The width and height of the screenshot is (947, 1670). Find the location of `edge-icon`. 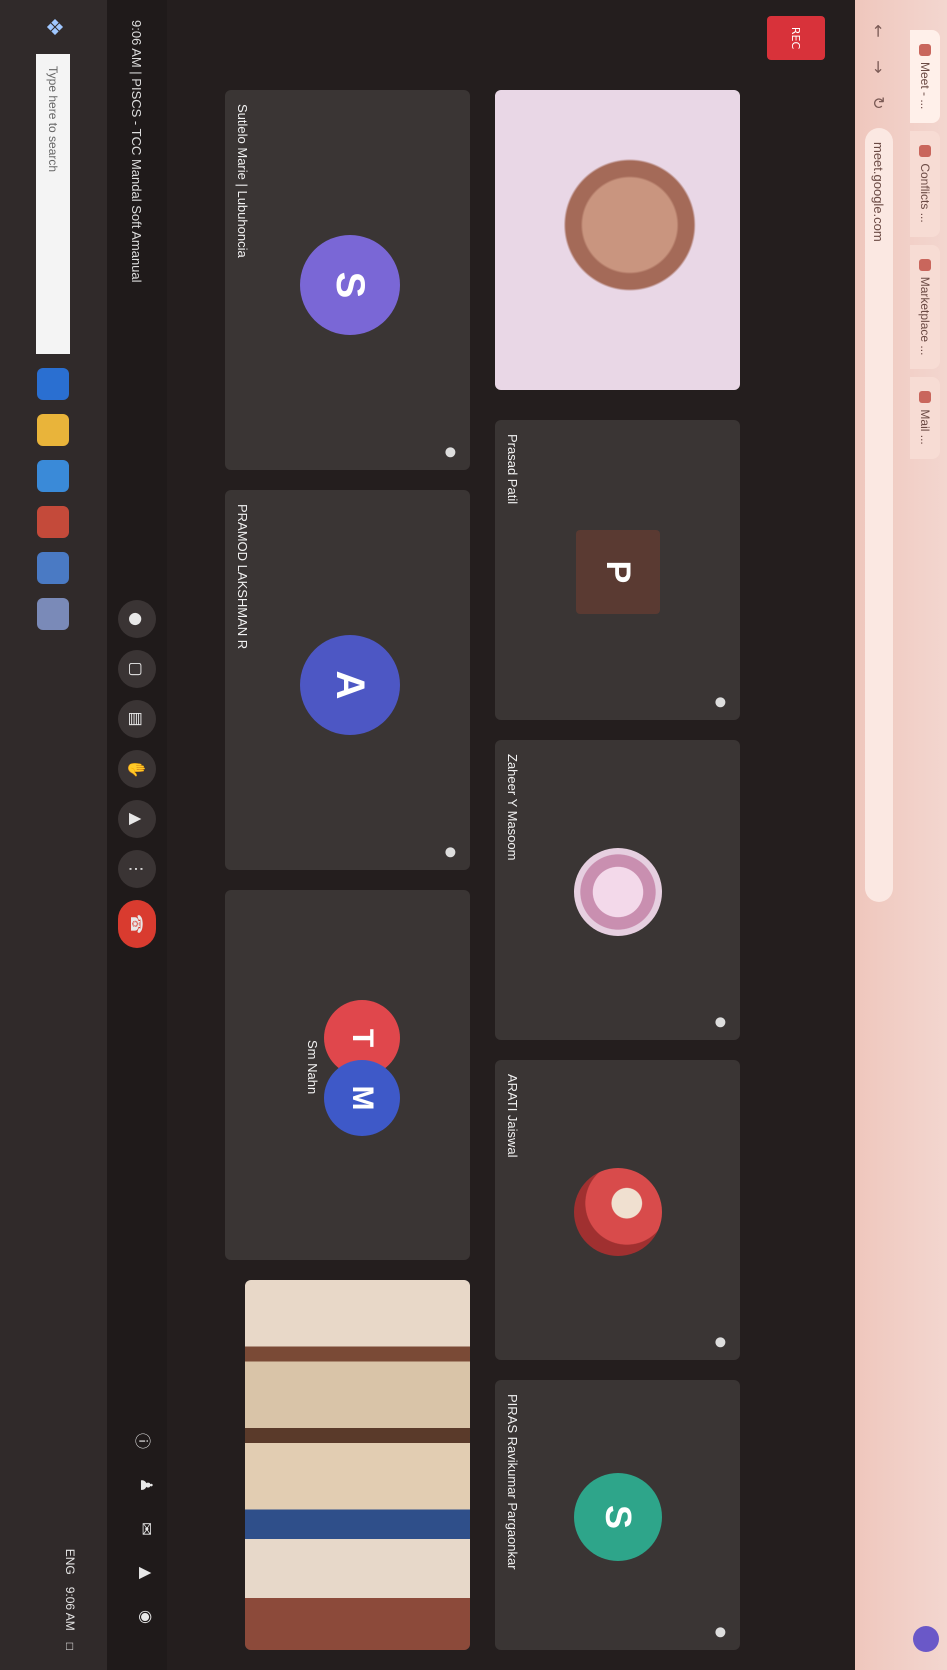

edge-icon is located at coordinates (53, 384).